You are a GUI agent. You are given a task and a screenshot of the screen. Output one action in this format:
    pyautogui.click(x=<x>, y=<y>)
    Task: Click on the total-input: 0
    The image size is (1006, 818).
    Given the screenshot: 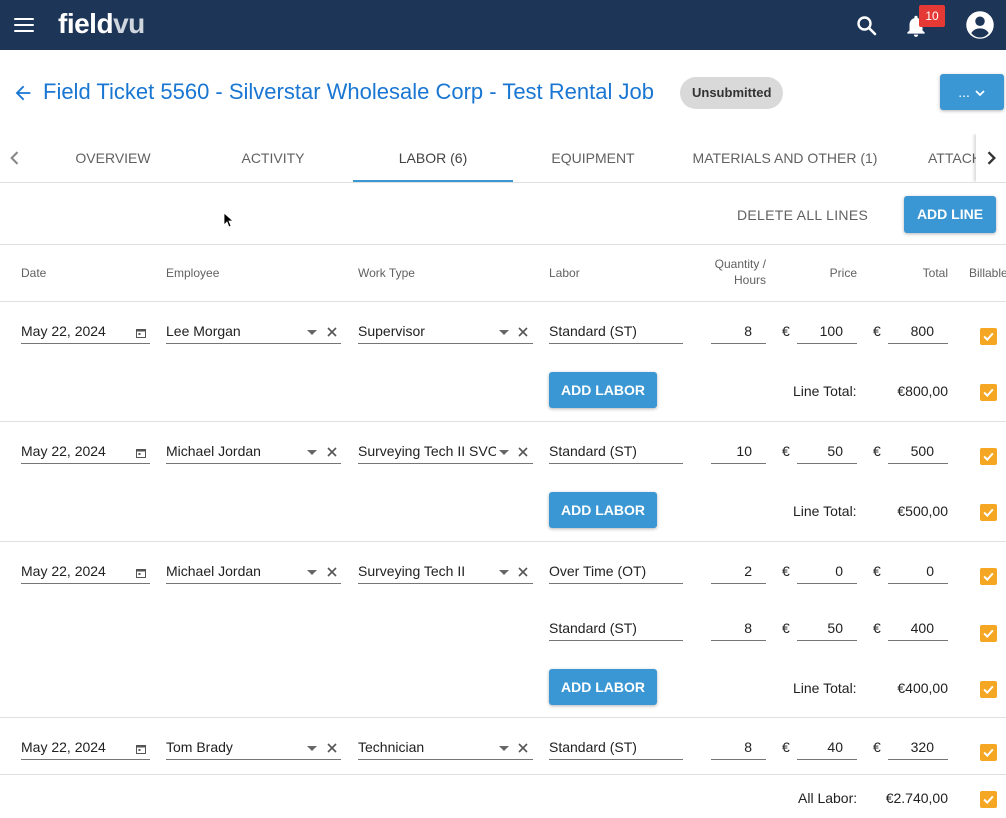 What is the action you would take?
    pyautogui.click(x=918, y=572)
    